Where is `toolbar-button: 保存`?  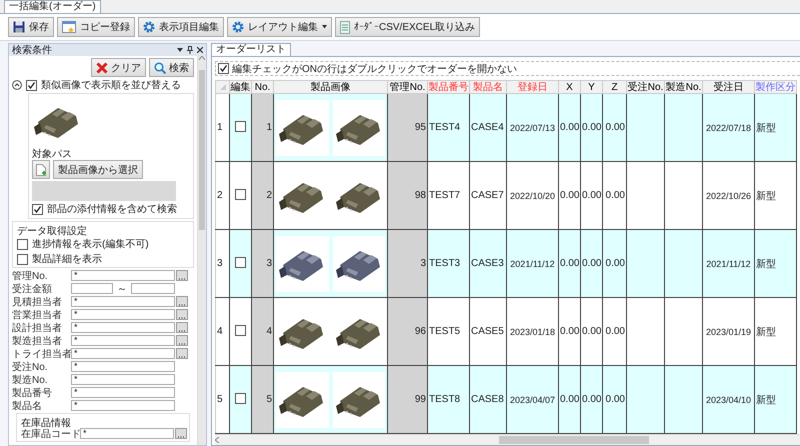
toolbar-button: 保存 is located at coordinates (31, 27).